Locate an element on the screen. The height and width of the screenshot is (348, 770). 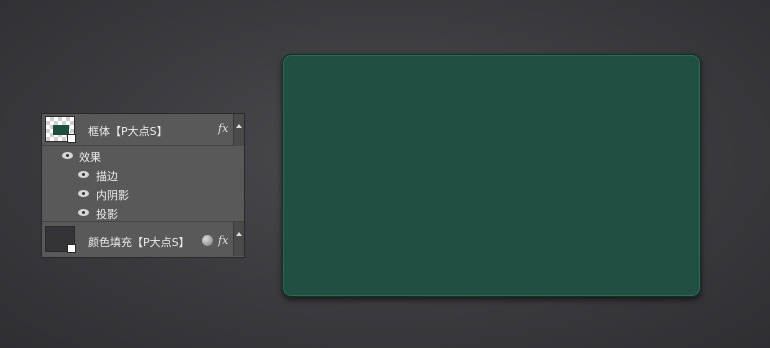
clipping-mask-icon is located at coordinates (207, 240).